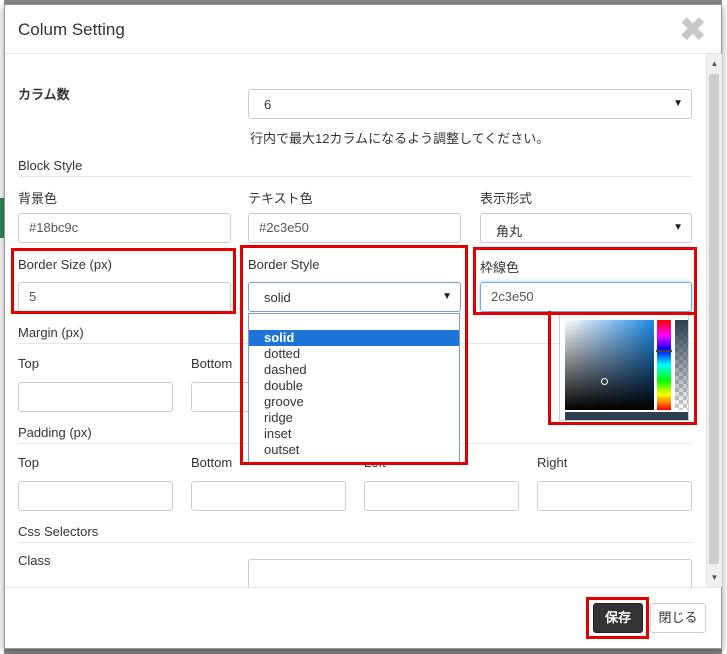  I want to click on padding-right-label: Right, so click(552, 462).